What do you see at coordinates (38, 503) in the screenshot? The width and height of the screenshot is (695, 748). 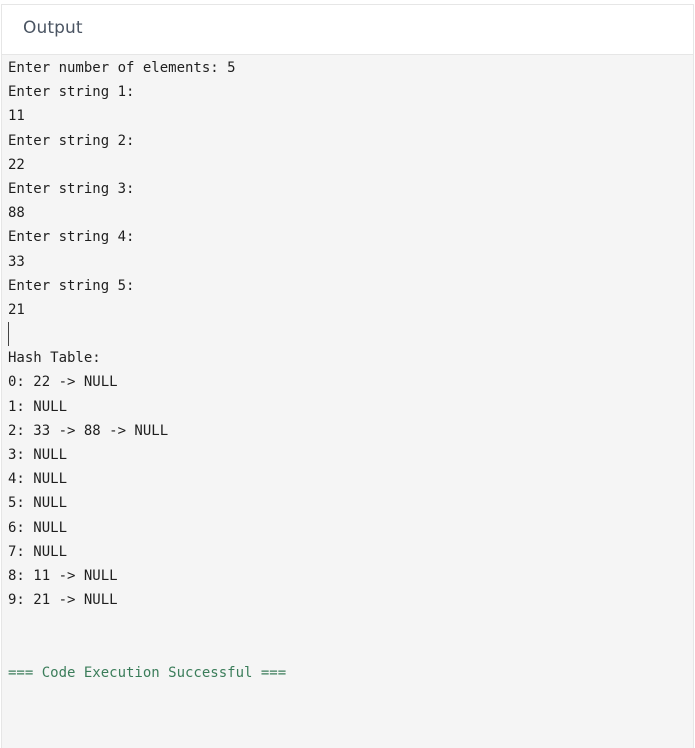 I see `hash-table-row: 5: NULL` at bounding box center [38, 503].